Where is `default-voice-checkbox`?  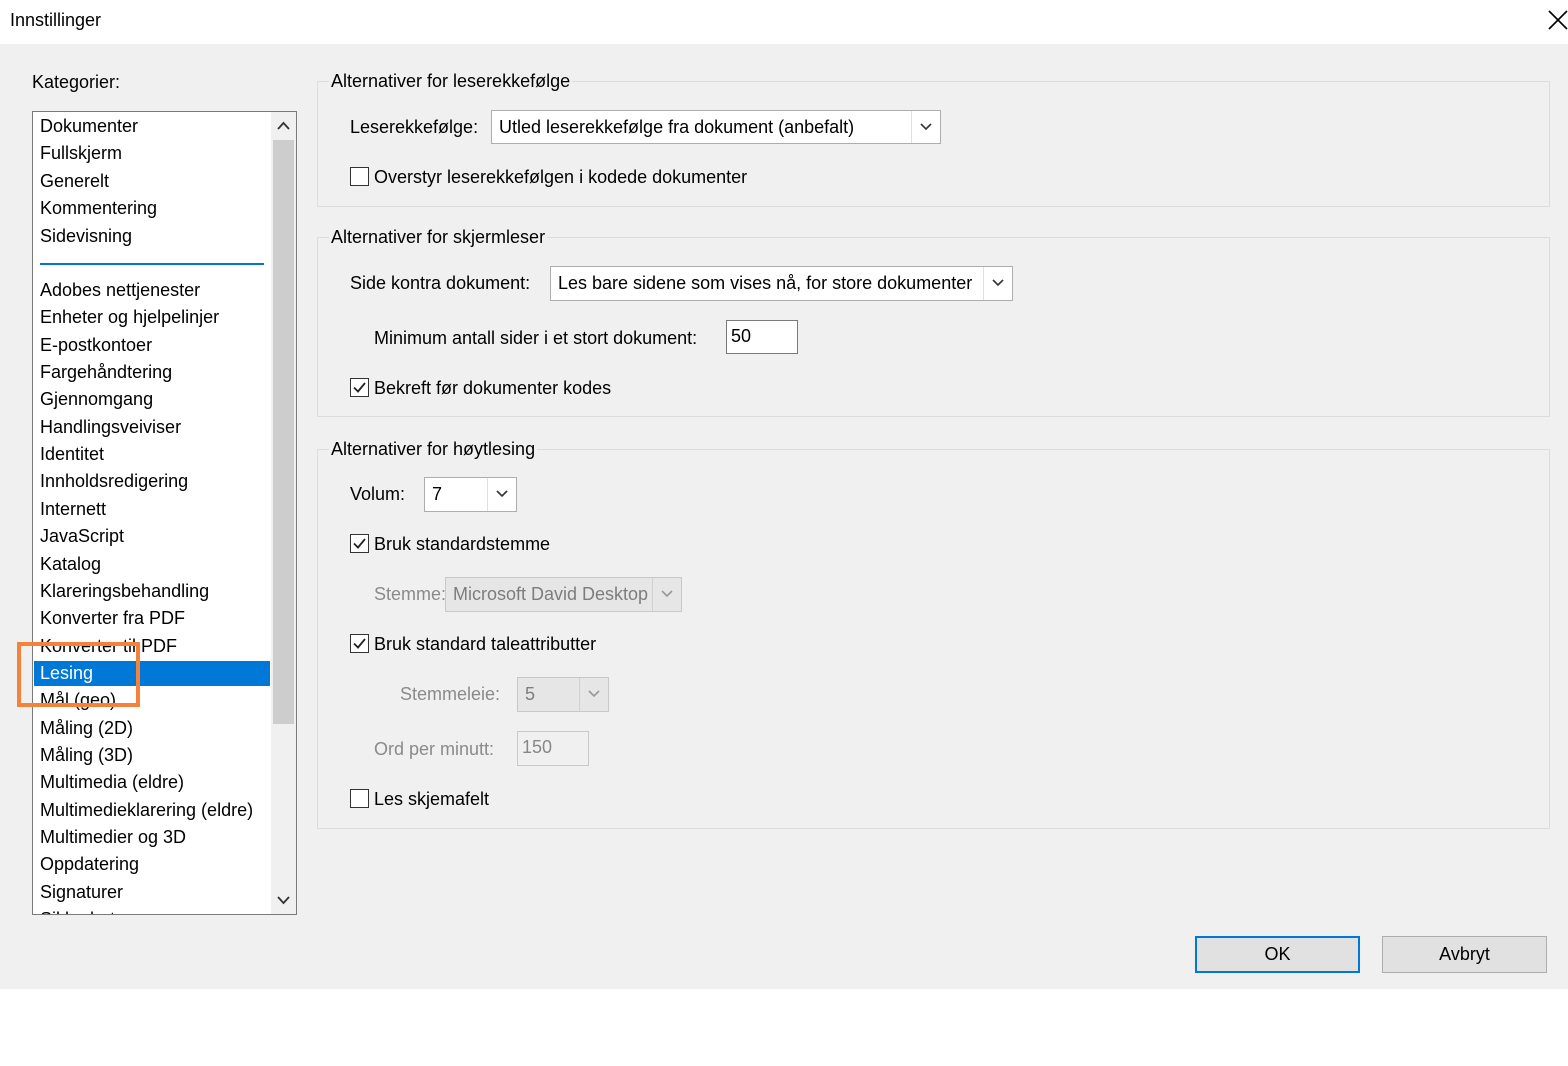
default-voice-checkbox is located at coordinates (359, 543).